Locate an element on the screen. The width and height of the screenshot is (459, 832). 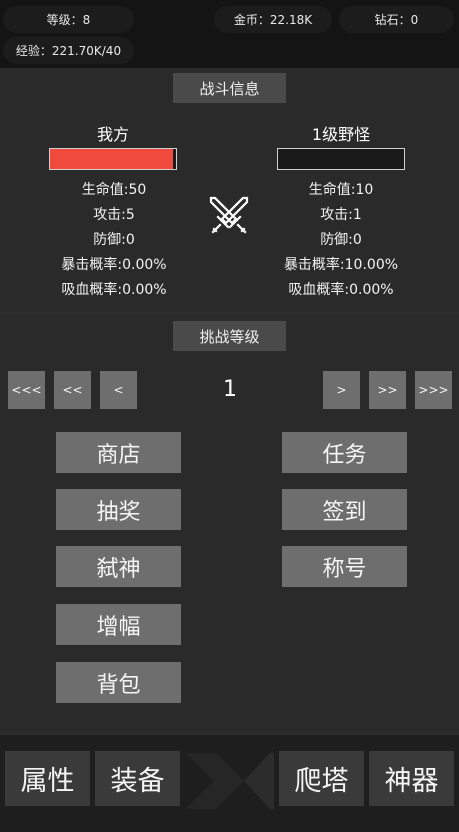
crossed-swords-icon is located at coordinates (229, 215).